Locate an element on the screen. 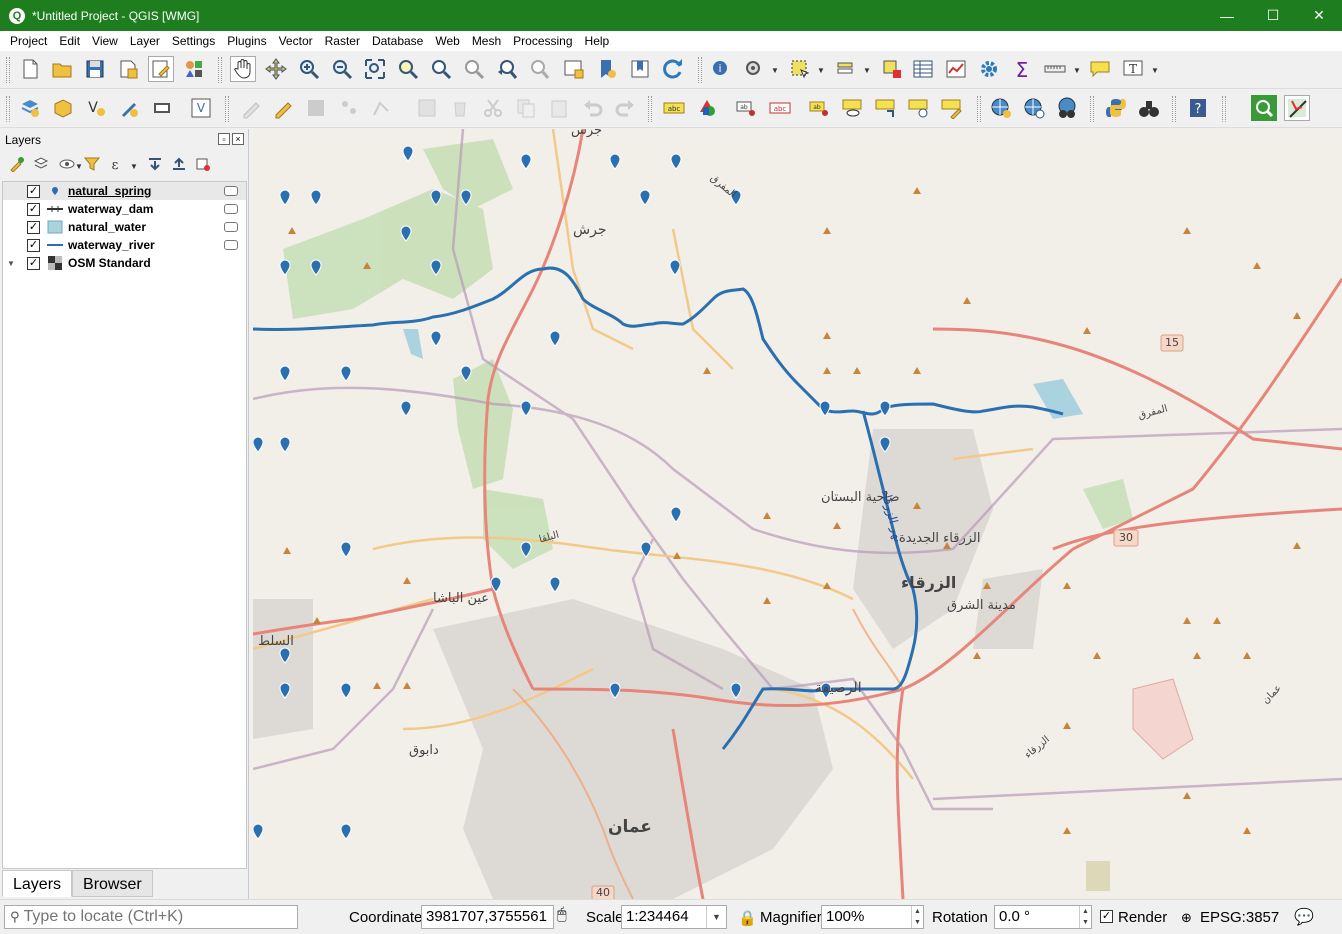 This screenshot has width=1342, height=934. rotation-spin-icon: ▲ ▼ is located at coordinates (1085, 917).